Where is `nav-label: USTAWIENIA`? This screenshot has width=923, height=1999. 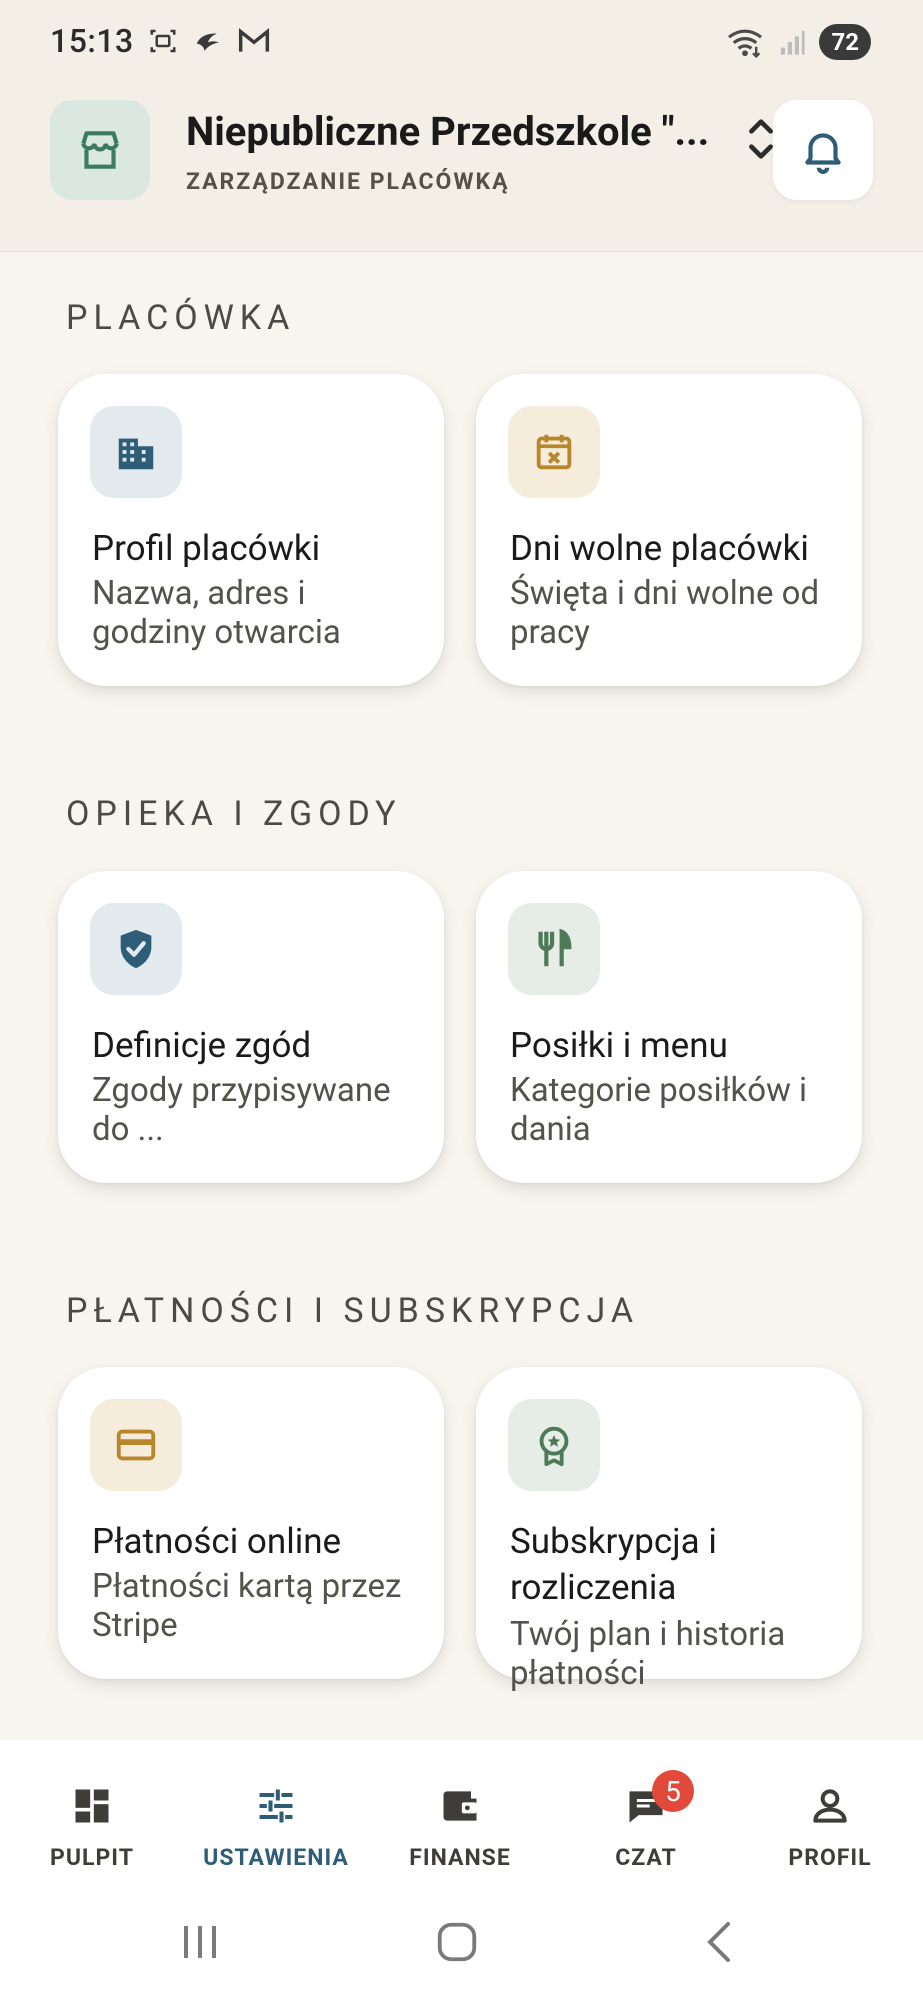 nav-label: USTAWIENIA is located at coordinates (276, 1857).